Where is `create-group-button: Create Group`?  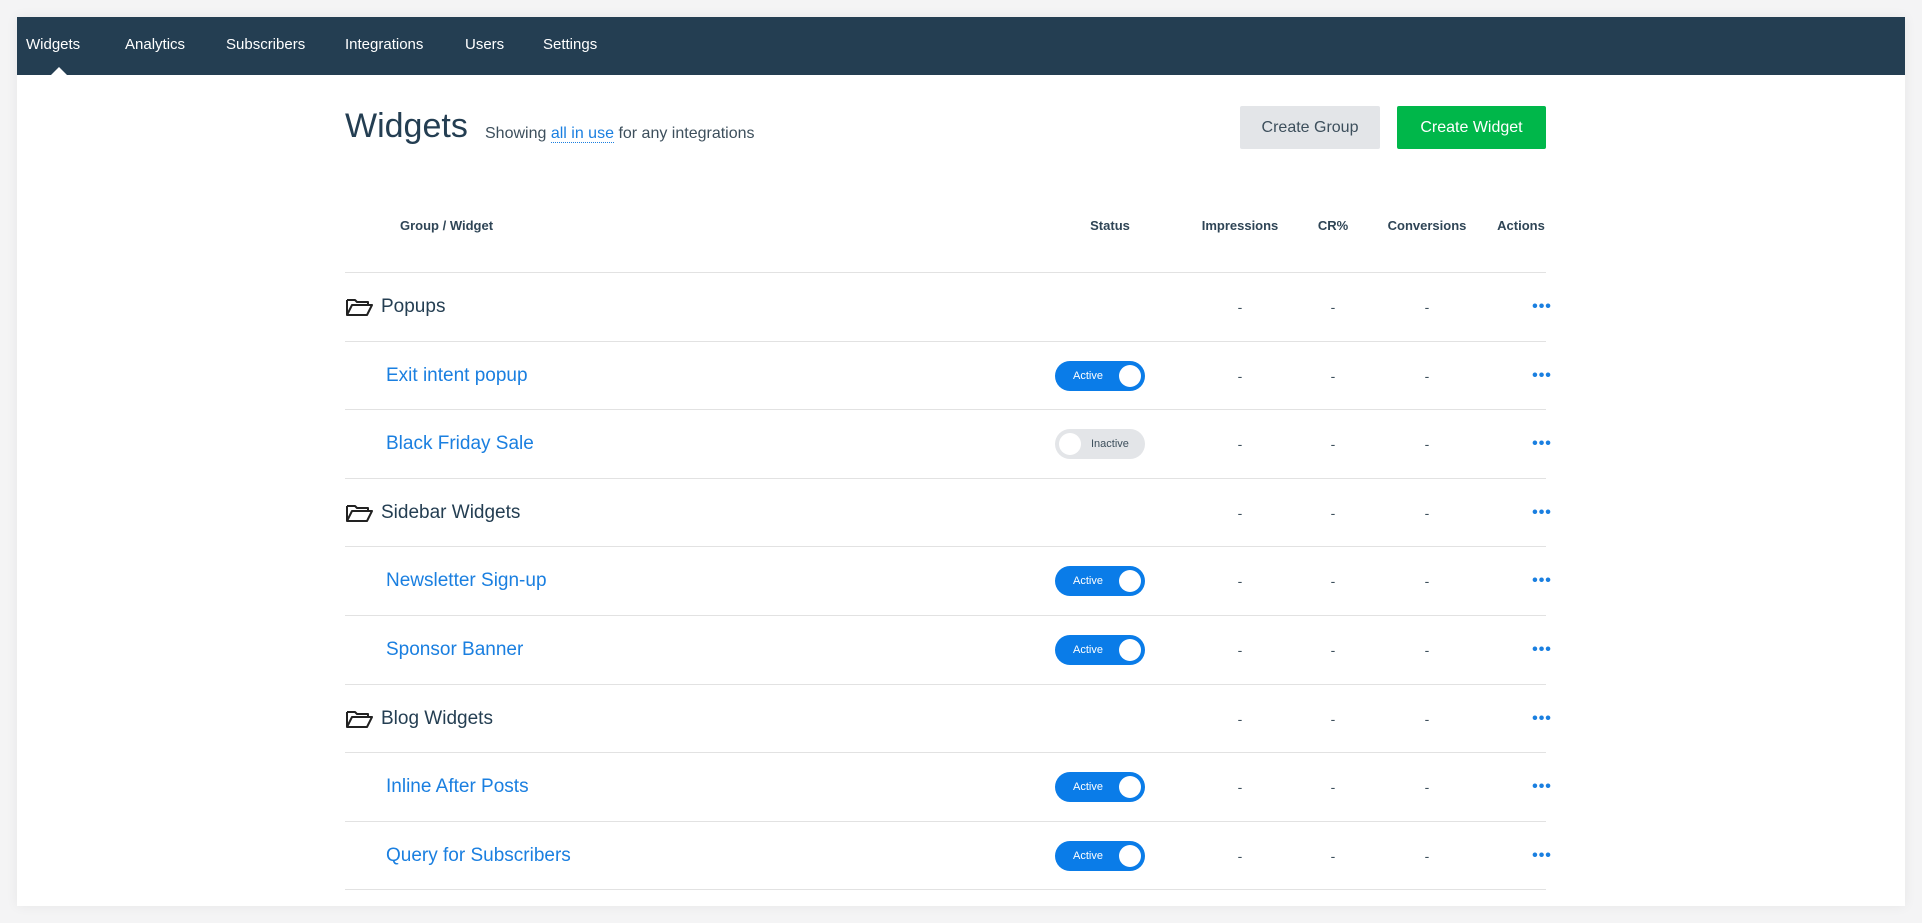 create-group-button: Create Group is located at coordinates (1310, 127).